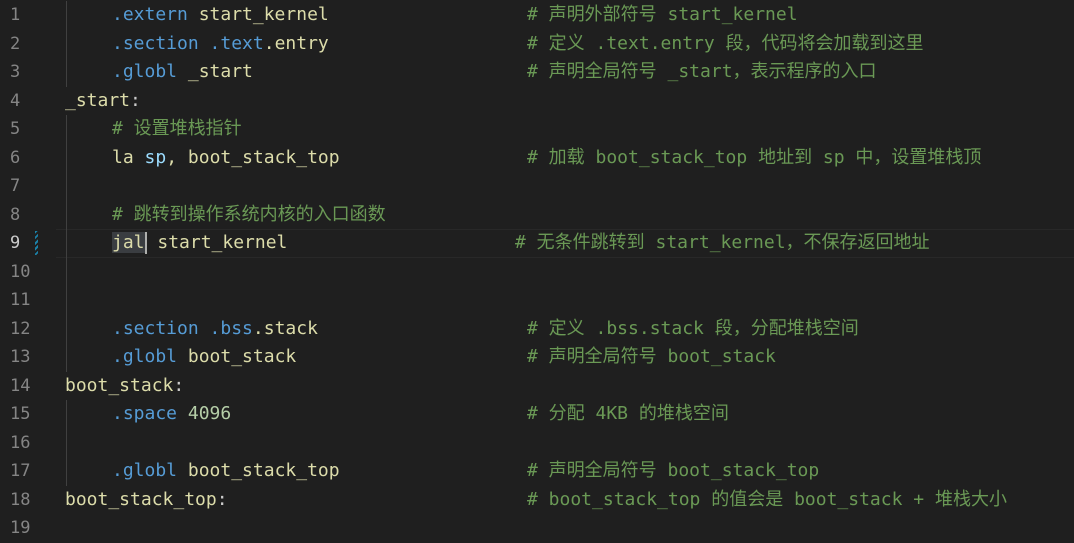 This screenshot has width=1074, height=543. What do you see at coordinates (15, 157) in the screenshot?
I see `line-number: 6` at bounding box center [15, 157].